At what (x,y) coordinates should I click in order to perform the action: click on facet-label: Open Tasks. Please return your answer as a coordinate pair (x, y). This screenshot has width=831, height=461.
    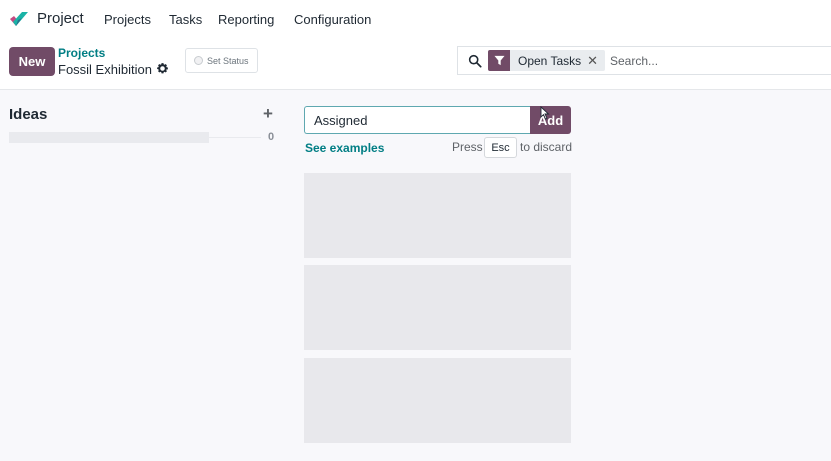
    Looking at the image, I should click on (550, 60).